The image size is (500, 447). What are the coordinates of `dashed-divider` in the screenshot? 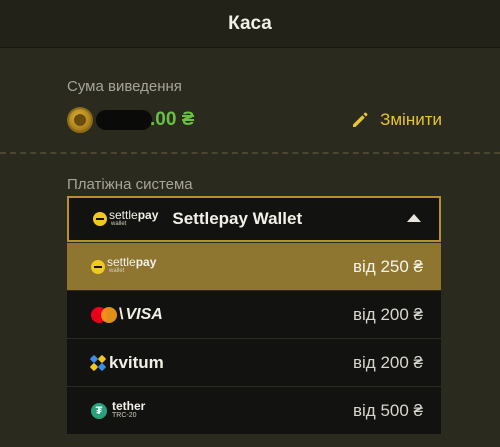 It's located at (250, 153).